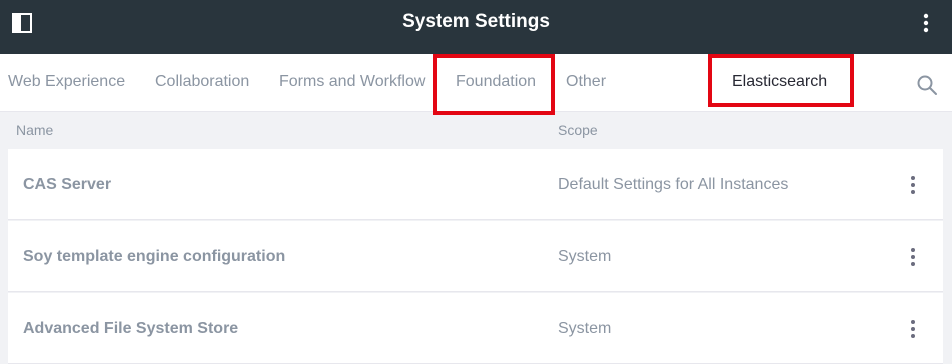 This screenshot has height=364, width=952. I want to click on row-scope: Default Settings for All Instances, so click(673, 184).